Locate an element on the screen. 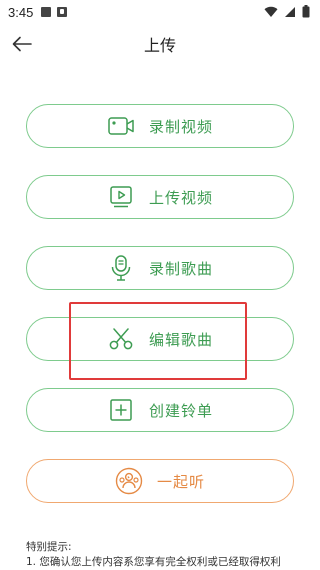 Image resolution: width=320 pixels, height=570 pixels. page-title: 上传 is located at coordinates (159, 45).